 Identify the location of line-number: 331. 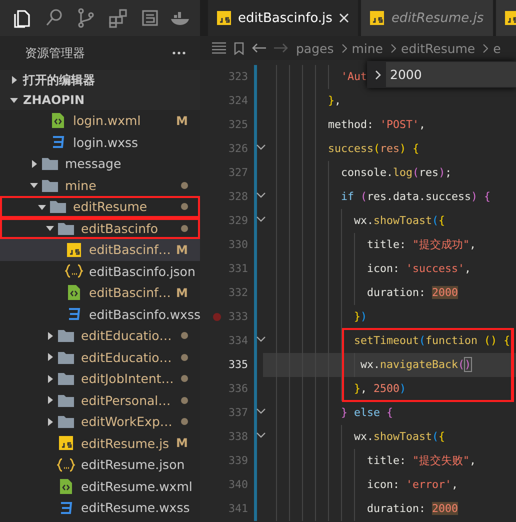
(237, 269).